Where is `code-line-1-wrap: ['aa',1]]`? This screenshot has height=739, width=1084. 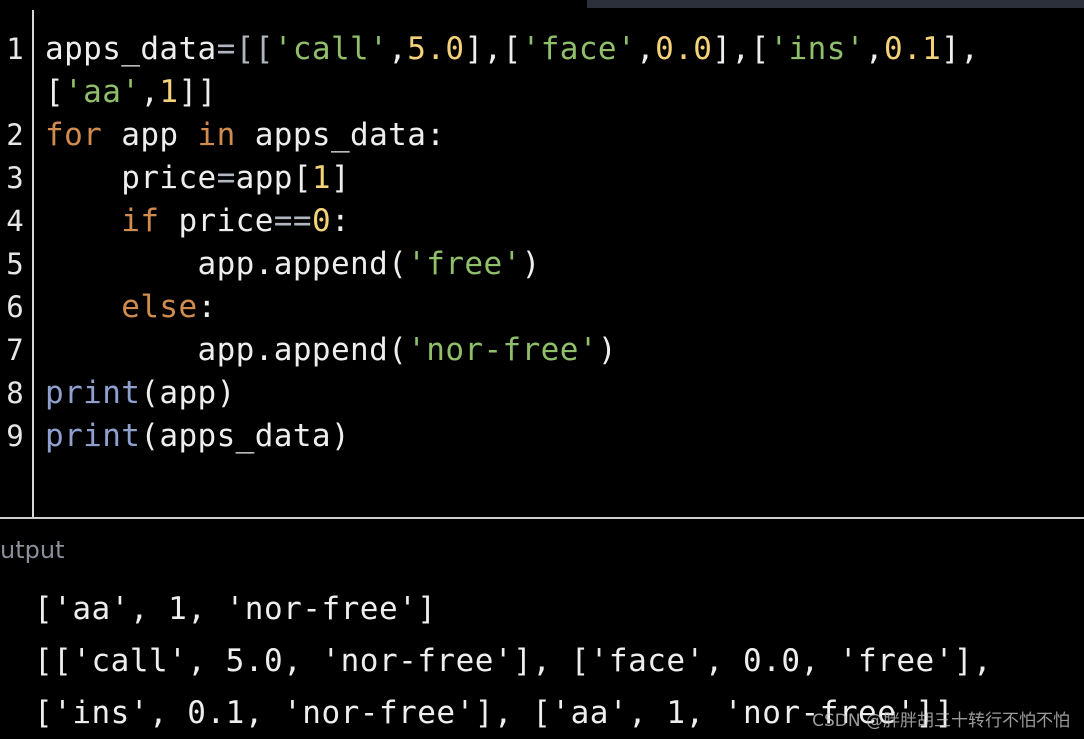 code-line-1-wrap: ['aa',1]] is located at coordinates (542, 92).